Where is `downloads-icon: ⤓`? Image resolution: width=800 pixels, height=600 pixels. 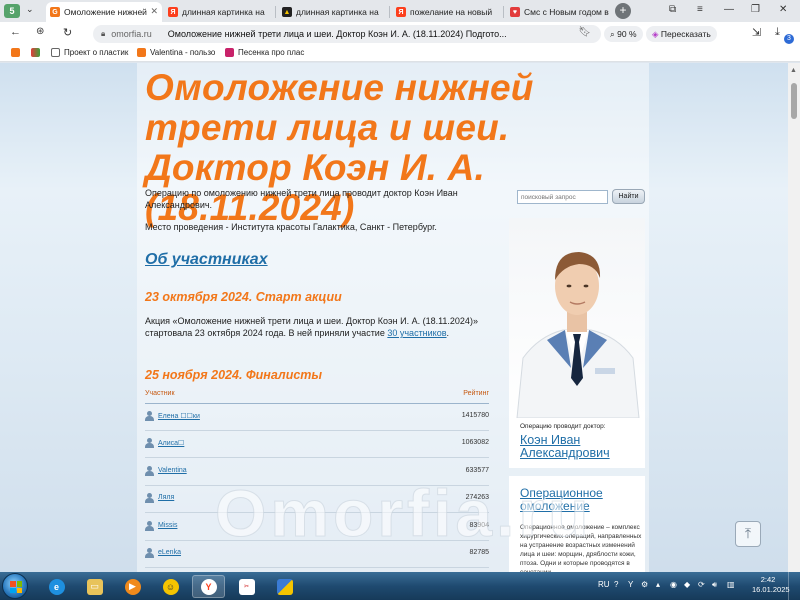
downloads-icon: ⤓ is located at coordinates (777, 32).